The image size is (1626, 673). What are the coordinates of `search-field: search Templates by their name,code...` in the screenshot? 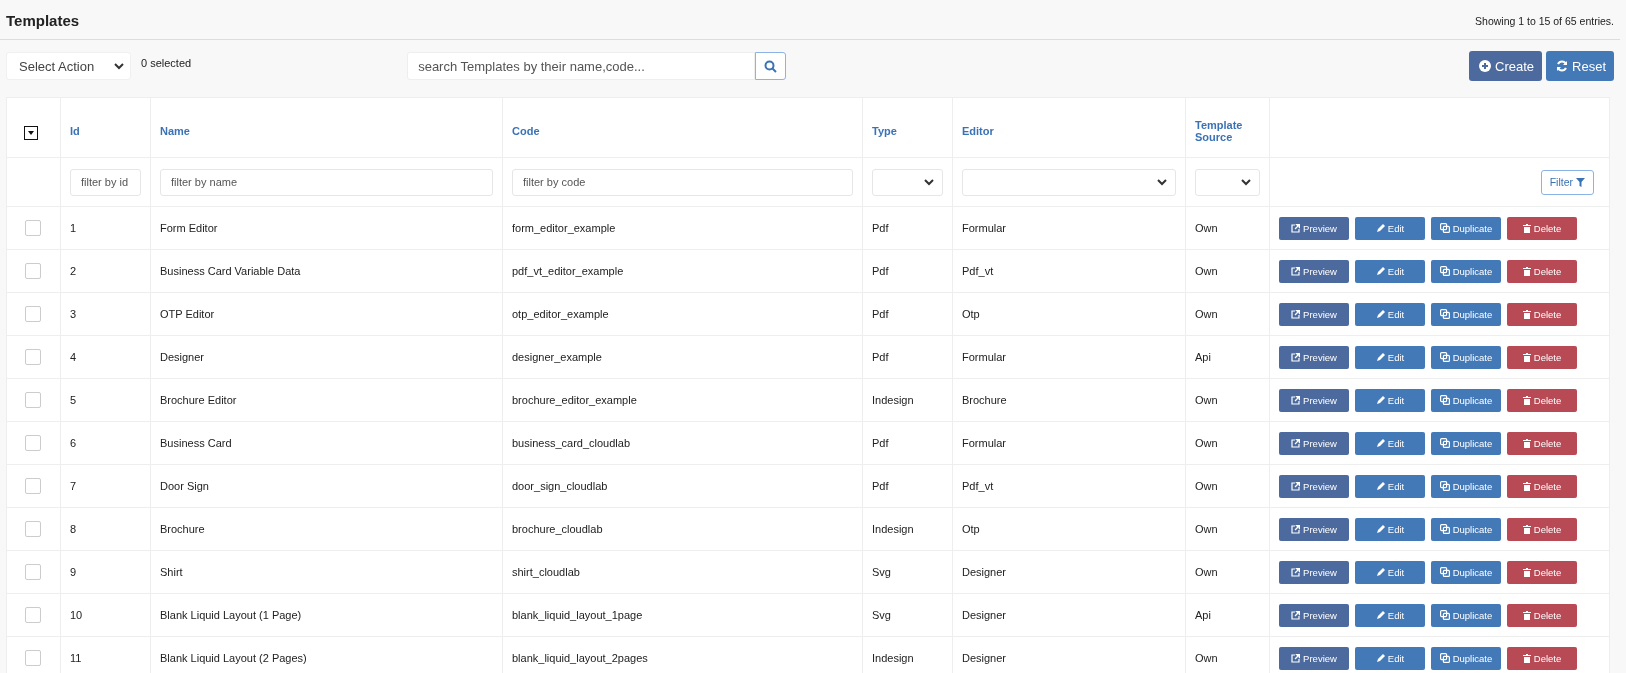 It's located at (581, 66).